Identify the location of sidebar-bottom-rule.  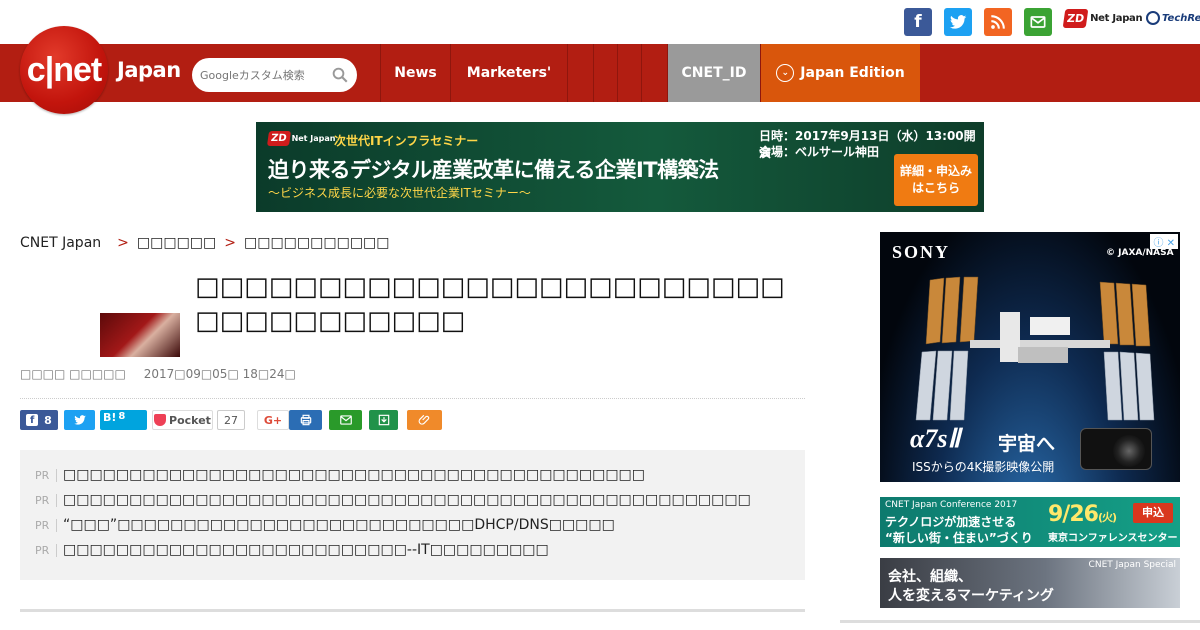
(1020, 621).